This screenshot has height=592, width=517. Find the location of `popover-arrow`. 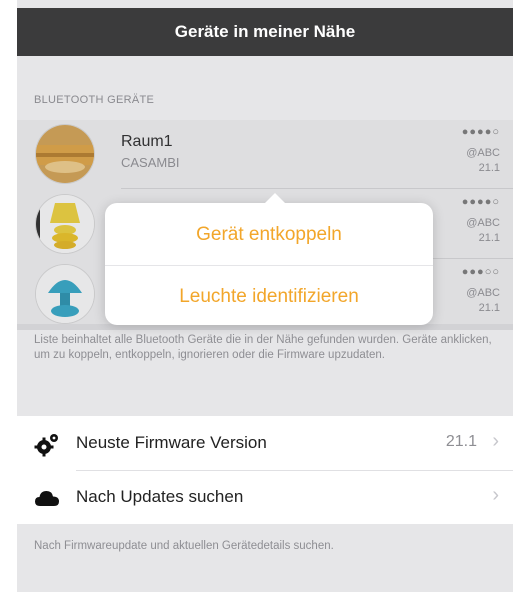

popover-arrow is located at coordinates (275, 198).